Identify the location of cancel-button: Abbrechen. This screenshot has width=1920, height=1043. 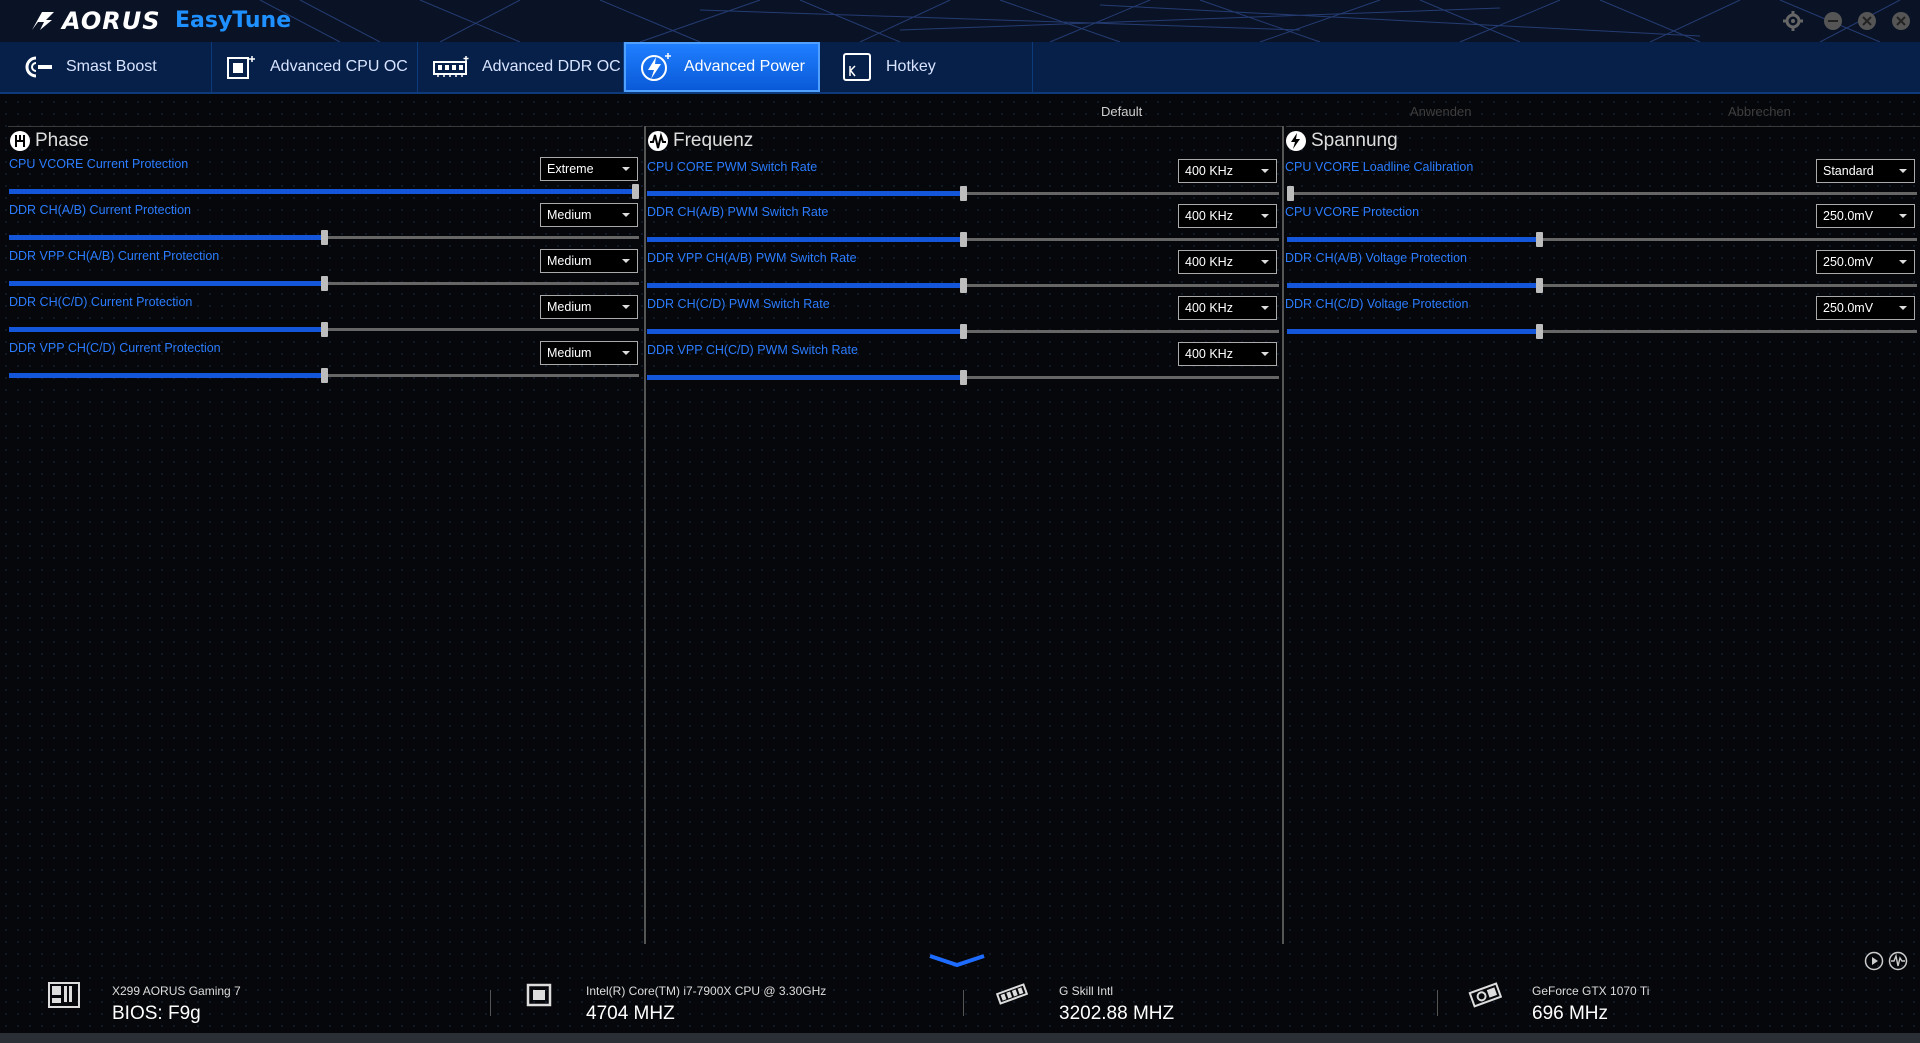
(1759, 111).